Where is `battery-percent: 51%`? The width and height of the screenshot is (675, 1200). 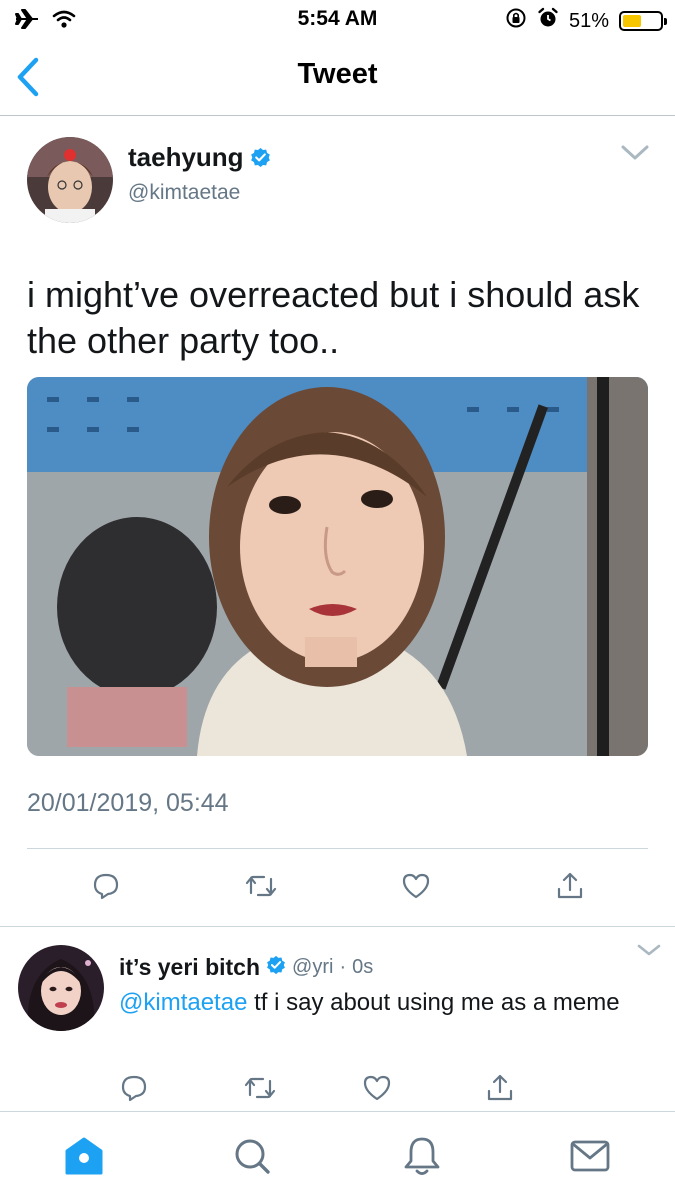
battery-percent: 51% is located at coordinates (588, 20).